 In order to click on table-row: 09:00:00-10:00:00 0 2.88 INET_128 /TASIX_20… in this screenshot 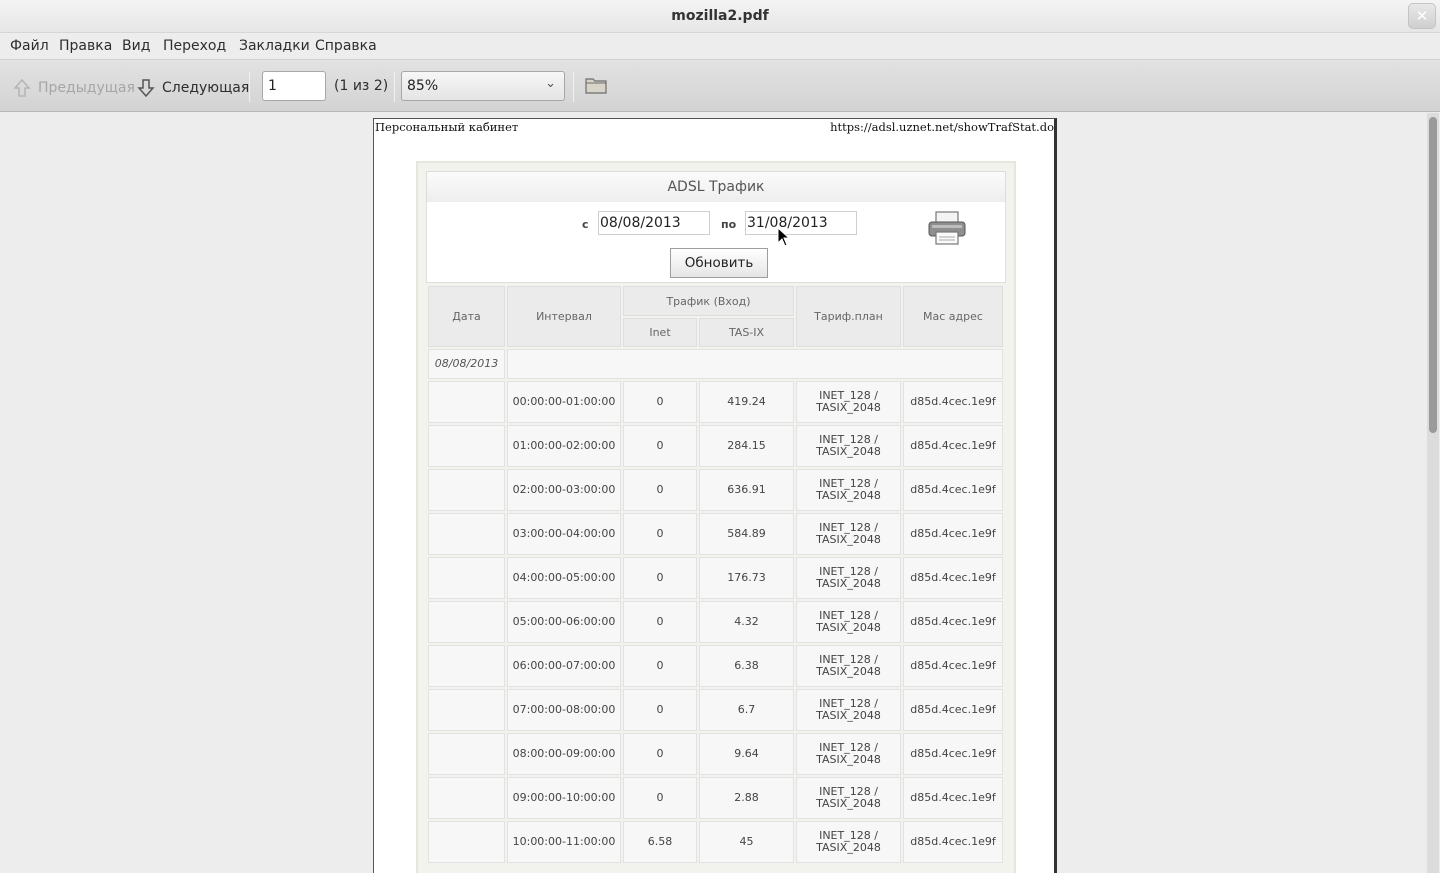, I will do `click(715, 798)`.